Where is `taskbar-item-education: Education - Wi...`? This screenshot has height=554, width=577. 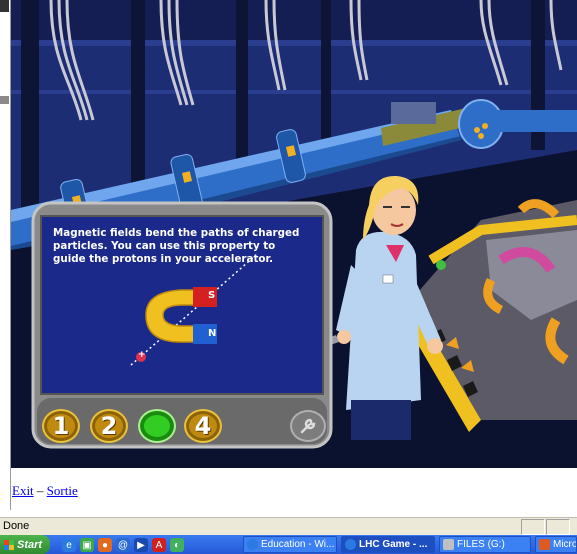
taskbar-item-education: Education - Wi... is located at coordinates (290, 544).